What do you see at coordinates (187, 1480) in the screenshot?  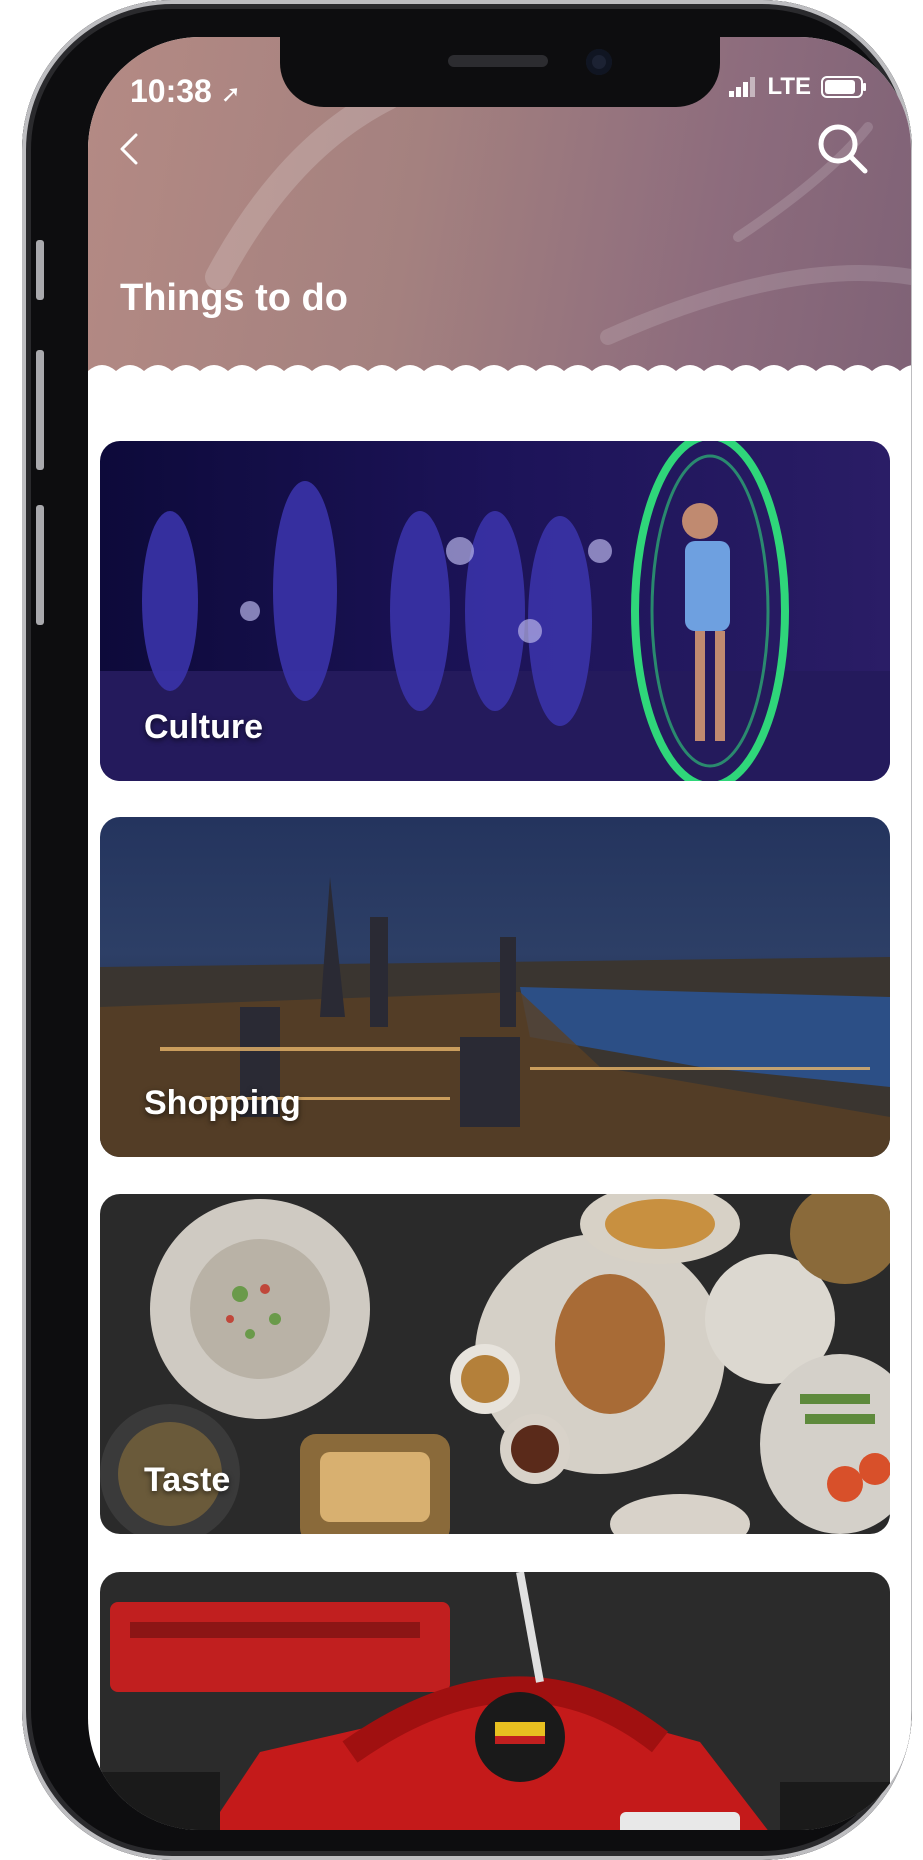 I see `category-label: Taste` at bounding box center [187, 1480].